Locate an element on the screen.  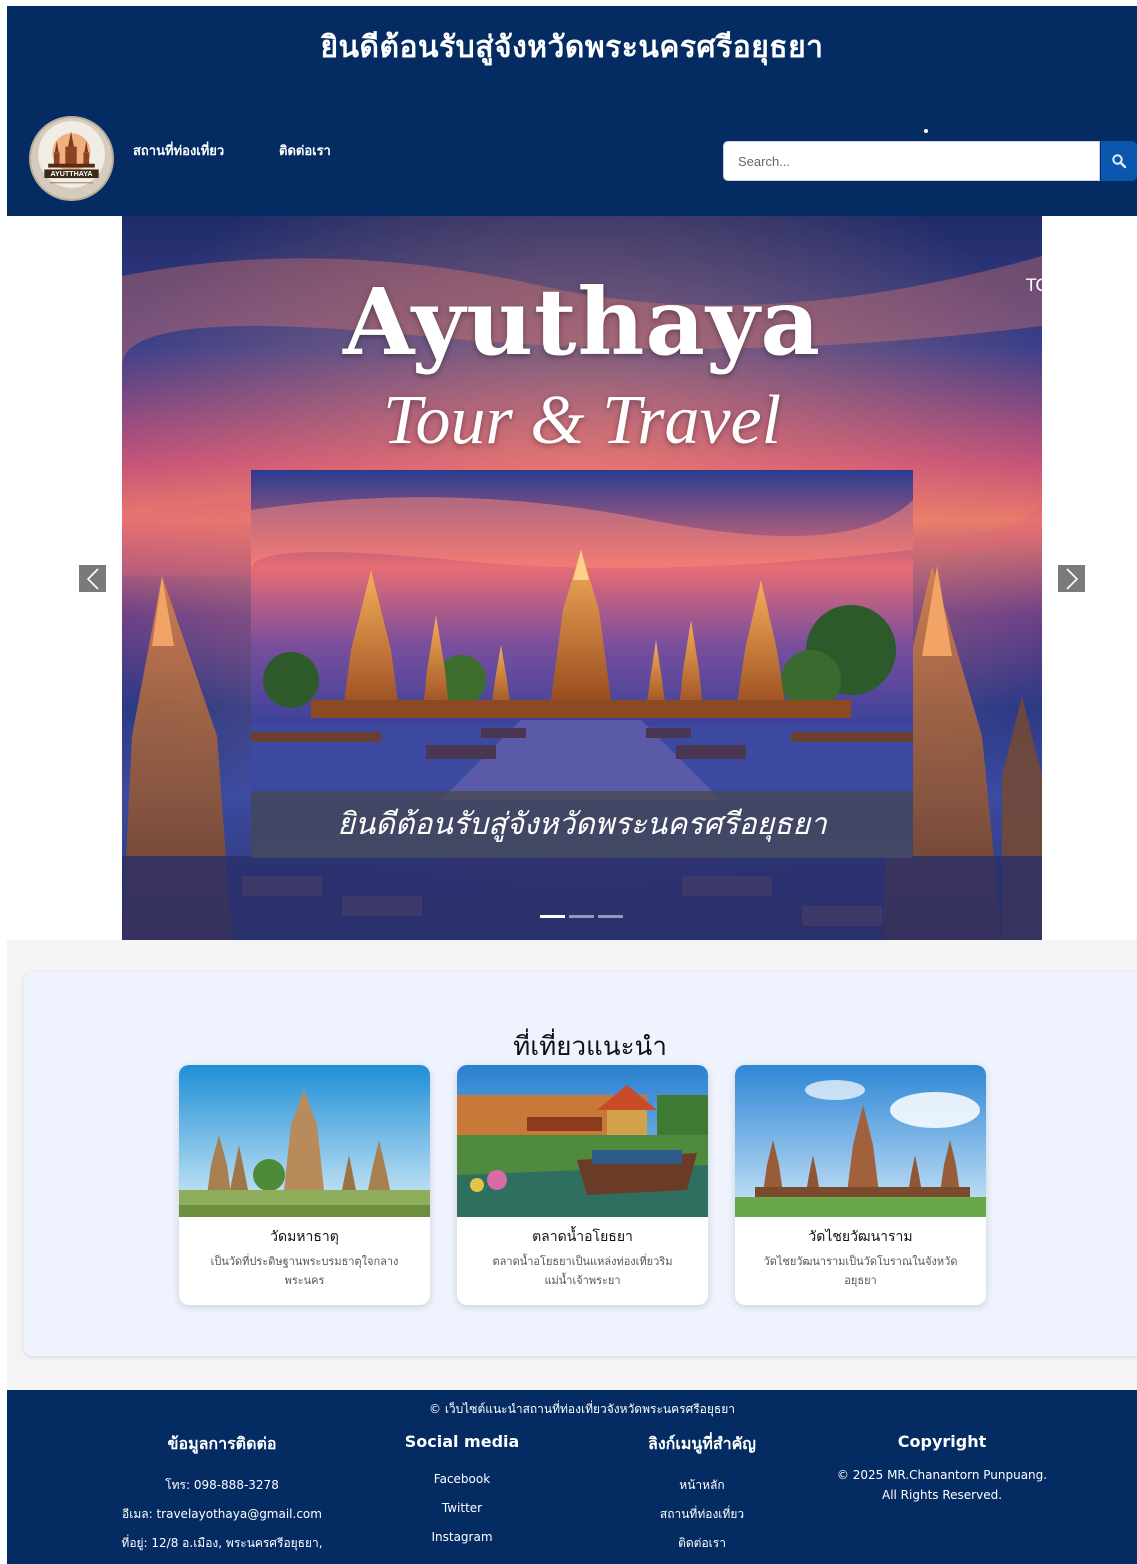
footer-copyright-line-2: All Rights Reserved. is located at coordinates (942, 1495).